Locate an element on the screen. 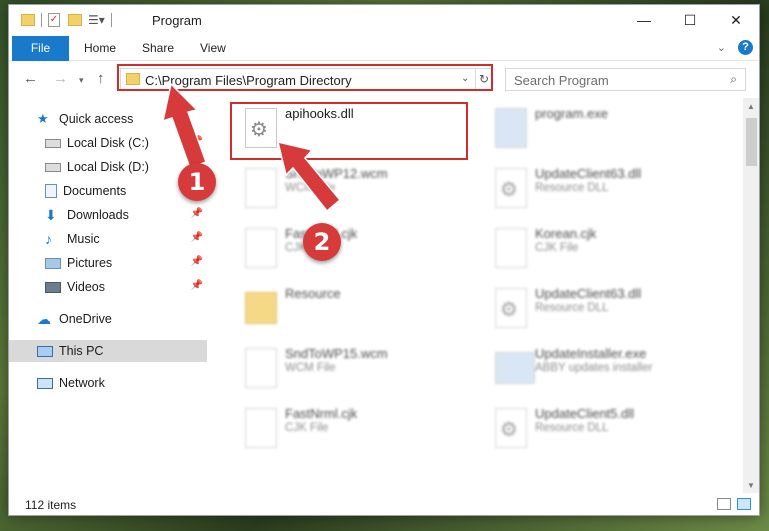 Image resolution: width=769 pixels, height=531 pixels. forward-arrow-icon: → is located at coordinates (60, 78).